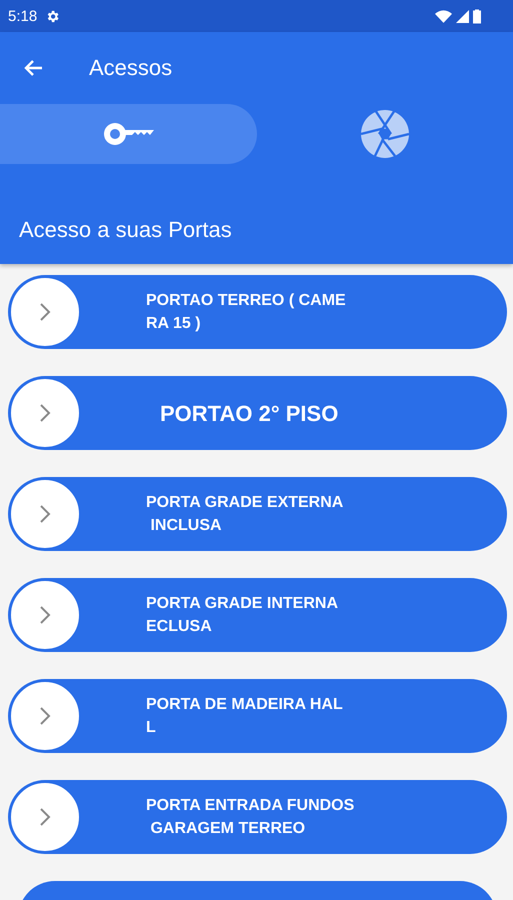 The width and height of the screenshot is (513, 900). I want to click on signal-icon, so click(462, 16).